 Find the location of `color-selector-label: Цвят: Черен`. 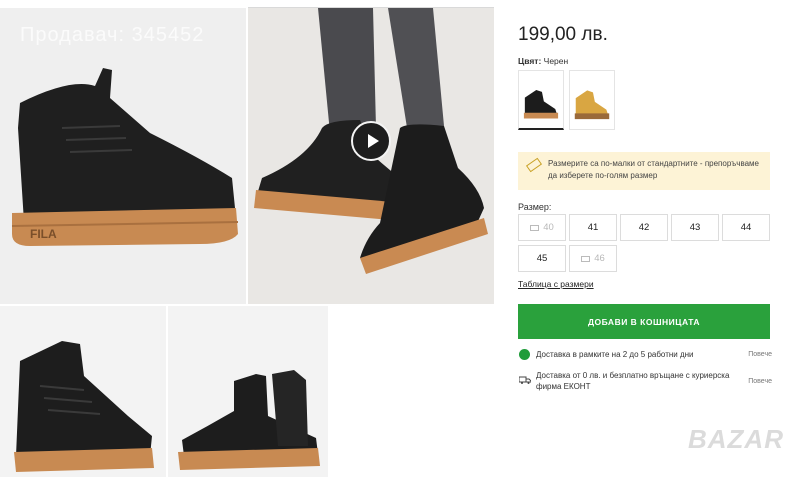

color-selector-label: Цвят: Черен is located at coordinates (543, 61).